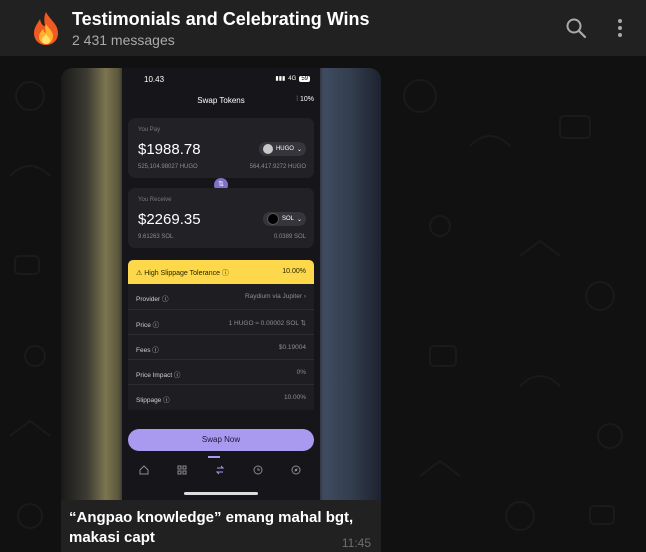 The image size is (646, 552). What do you see at coordinates (148, 325) in the screenshot?
I see `detail-key: Price ⓘ` at bounding box center [148, 325].